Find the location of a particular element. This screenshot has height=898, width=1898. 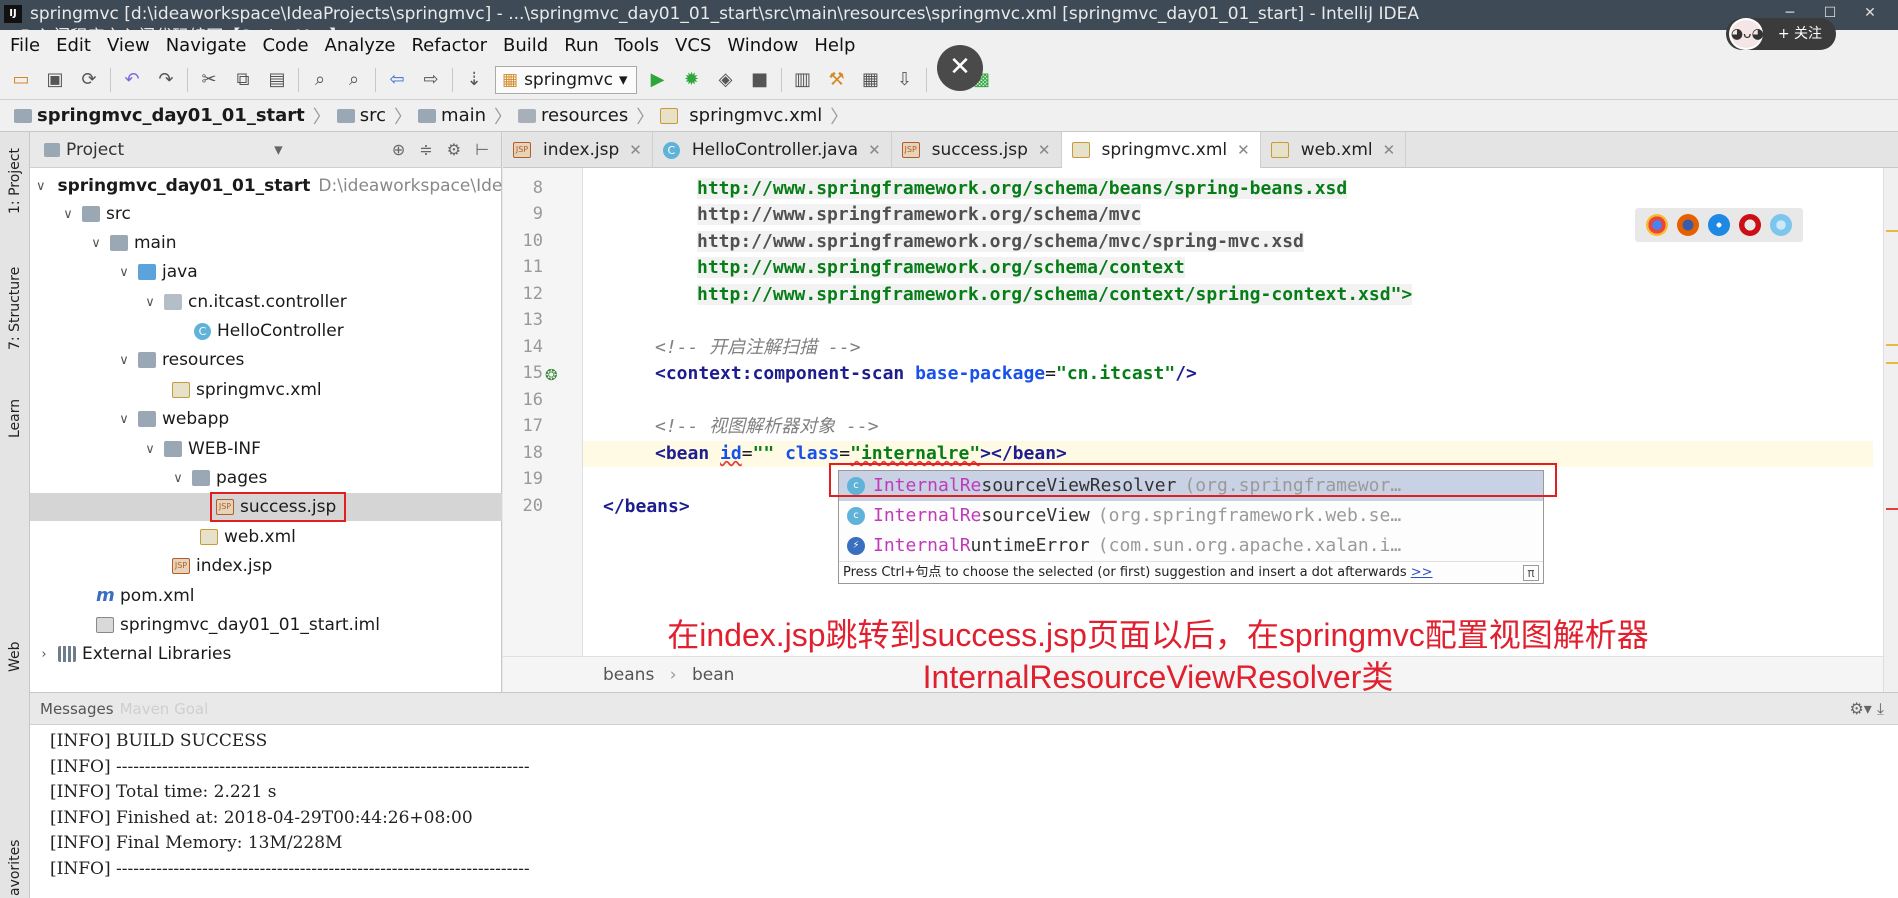

coverage-icon: ◈ is located at coordinates (726, 80).